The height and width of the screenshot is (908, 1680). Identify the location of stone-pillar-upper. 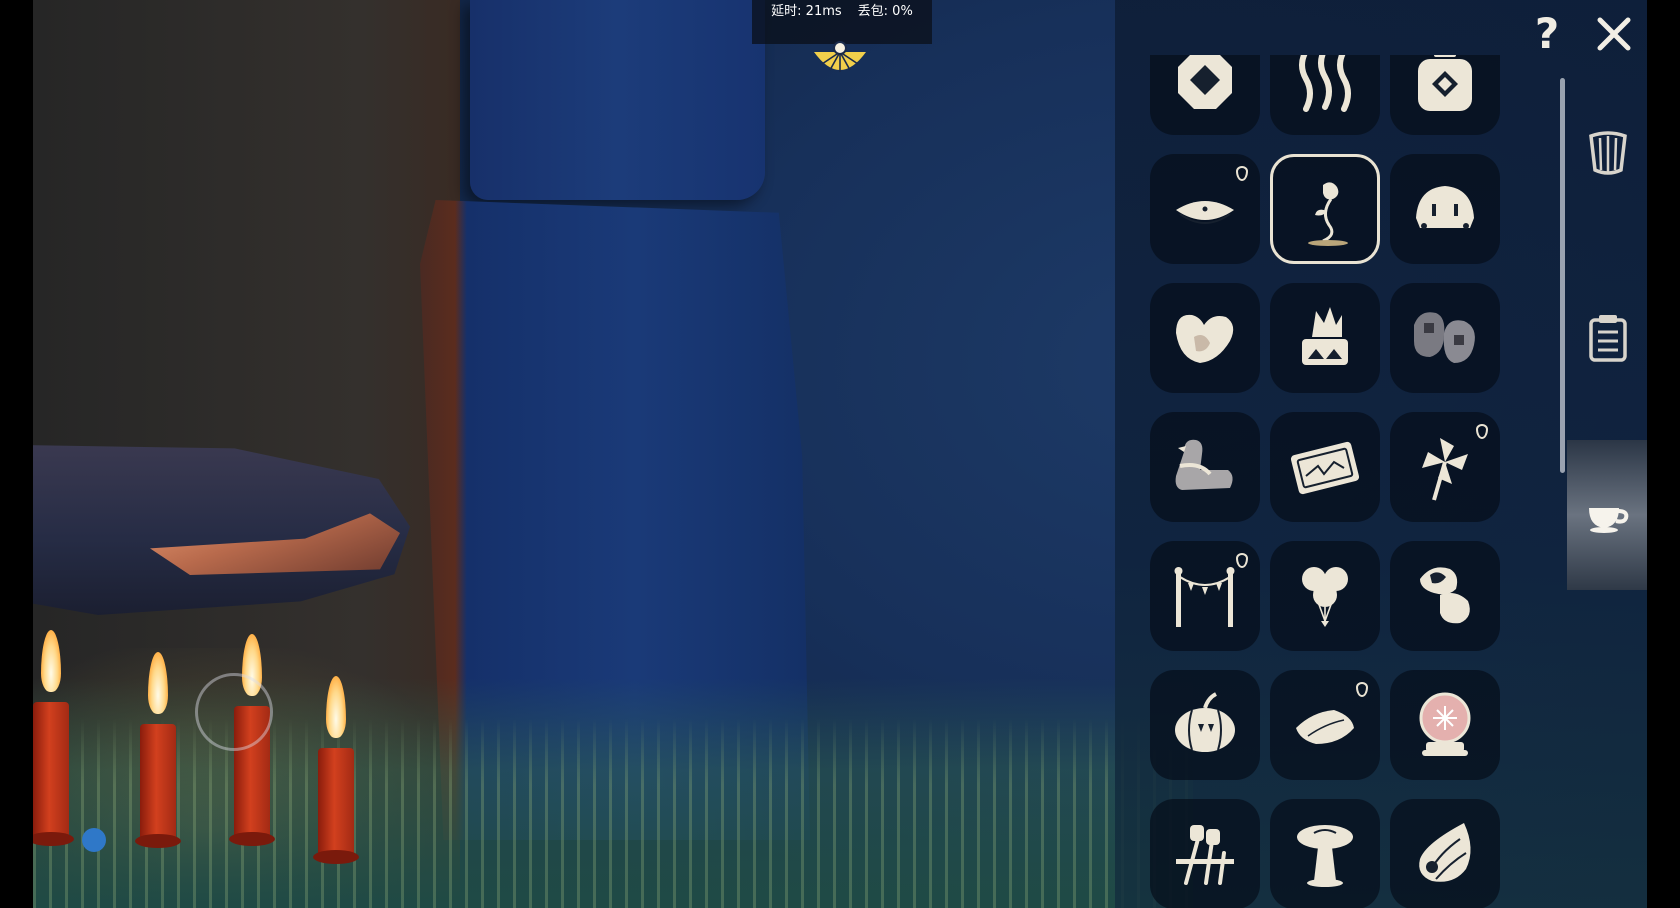
(617, 100).